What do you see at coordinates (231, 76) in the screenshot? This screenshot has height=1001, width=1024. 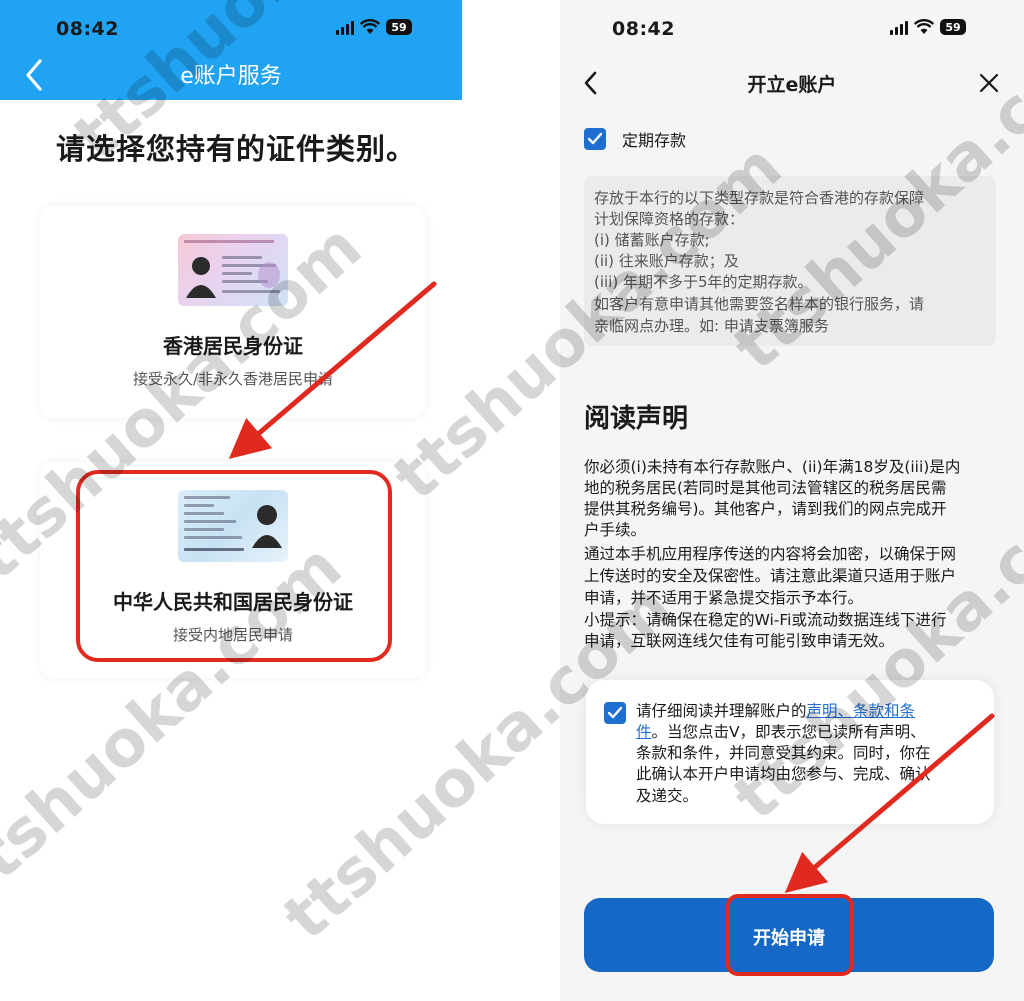 I see `header-title: e账户服务` at bounding box center [231, 76].